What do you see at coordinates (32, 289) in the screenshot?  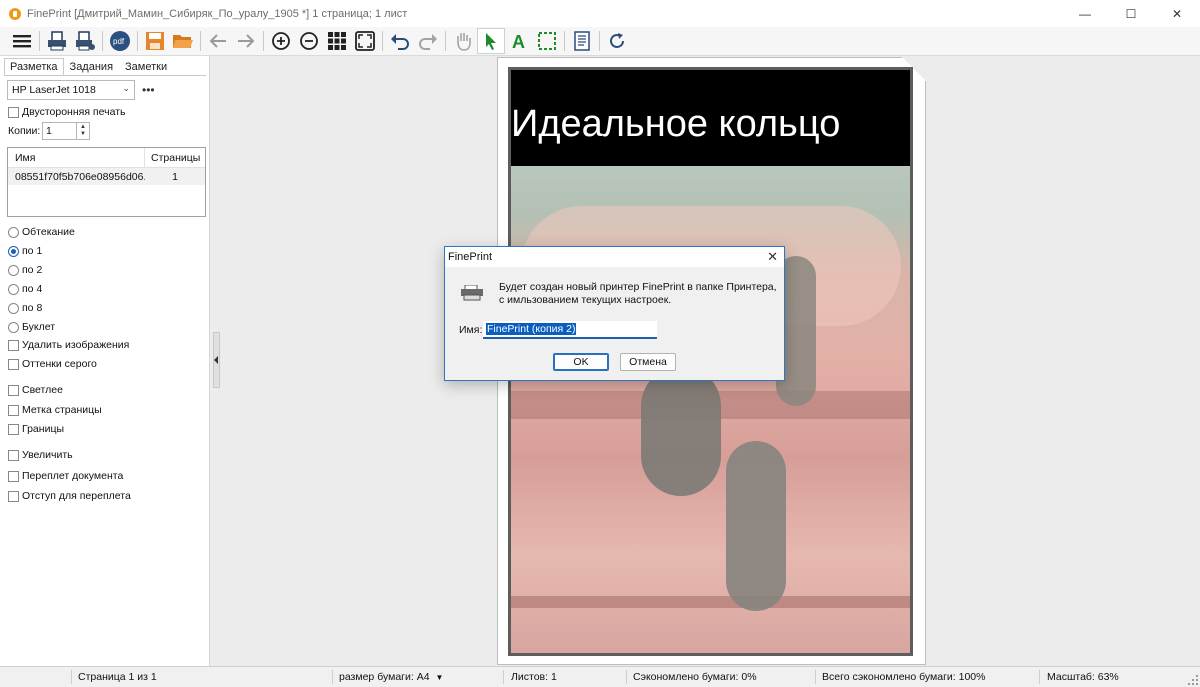 I see `radio-4-up-label: по 4` at bounding box center [32, 289].